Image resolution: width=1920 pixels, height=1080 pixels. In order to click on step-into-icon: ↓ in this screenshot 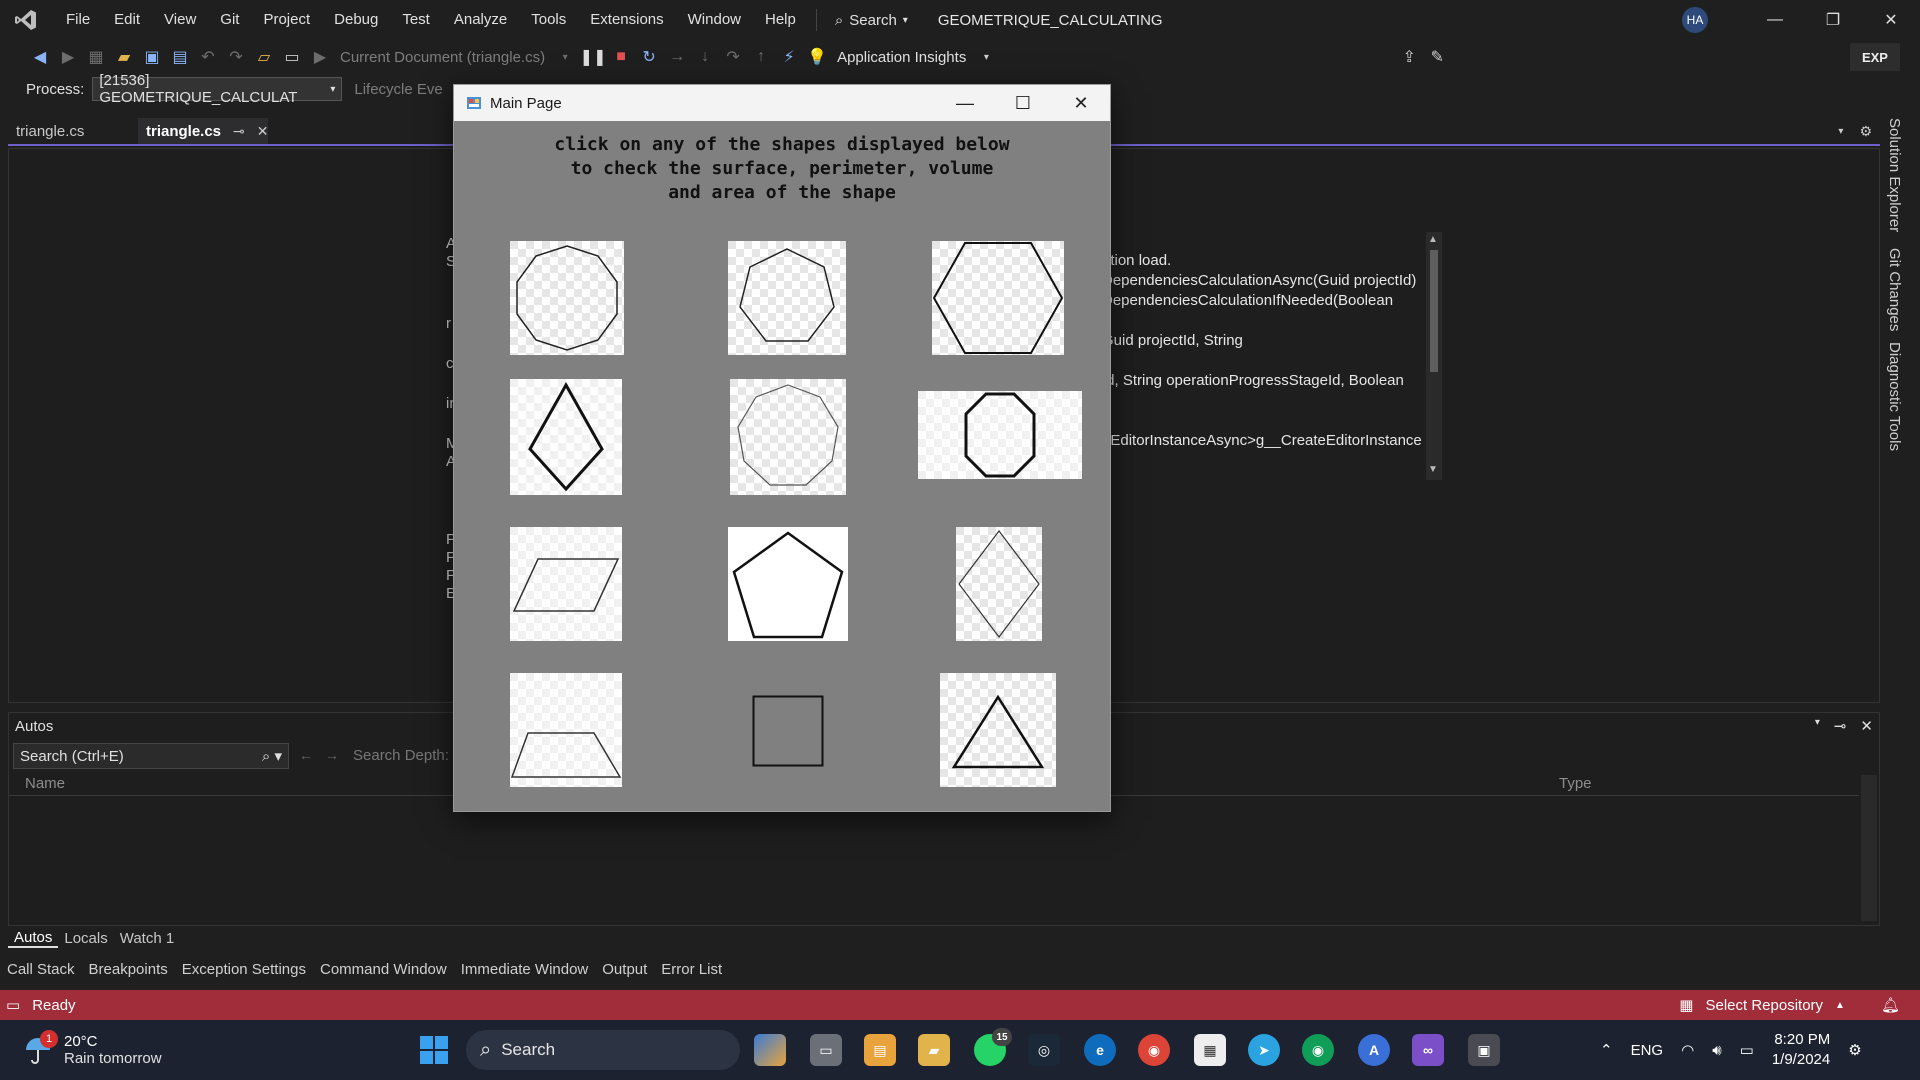, I will do `click(705, 57)`.